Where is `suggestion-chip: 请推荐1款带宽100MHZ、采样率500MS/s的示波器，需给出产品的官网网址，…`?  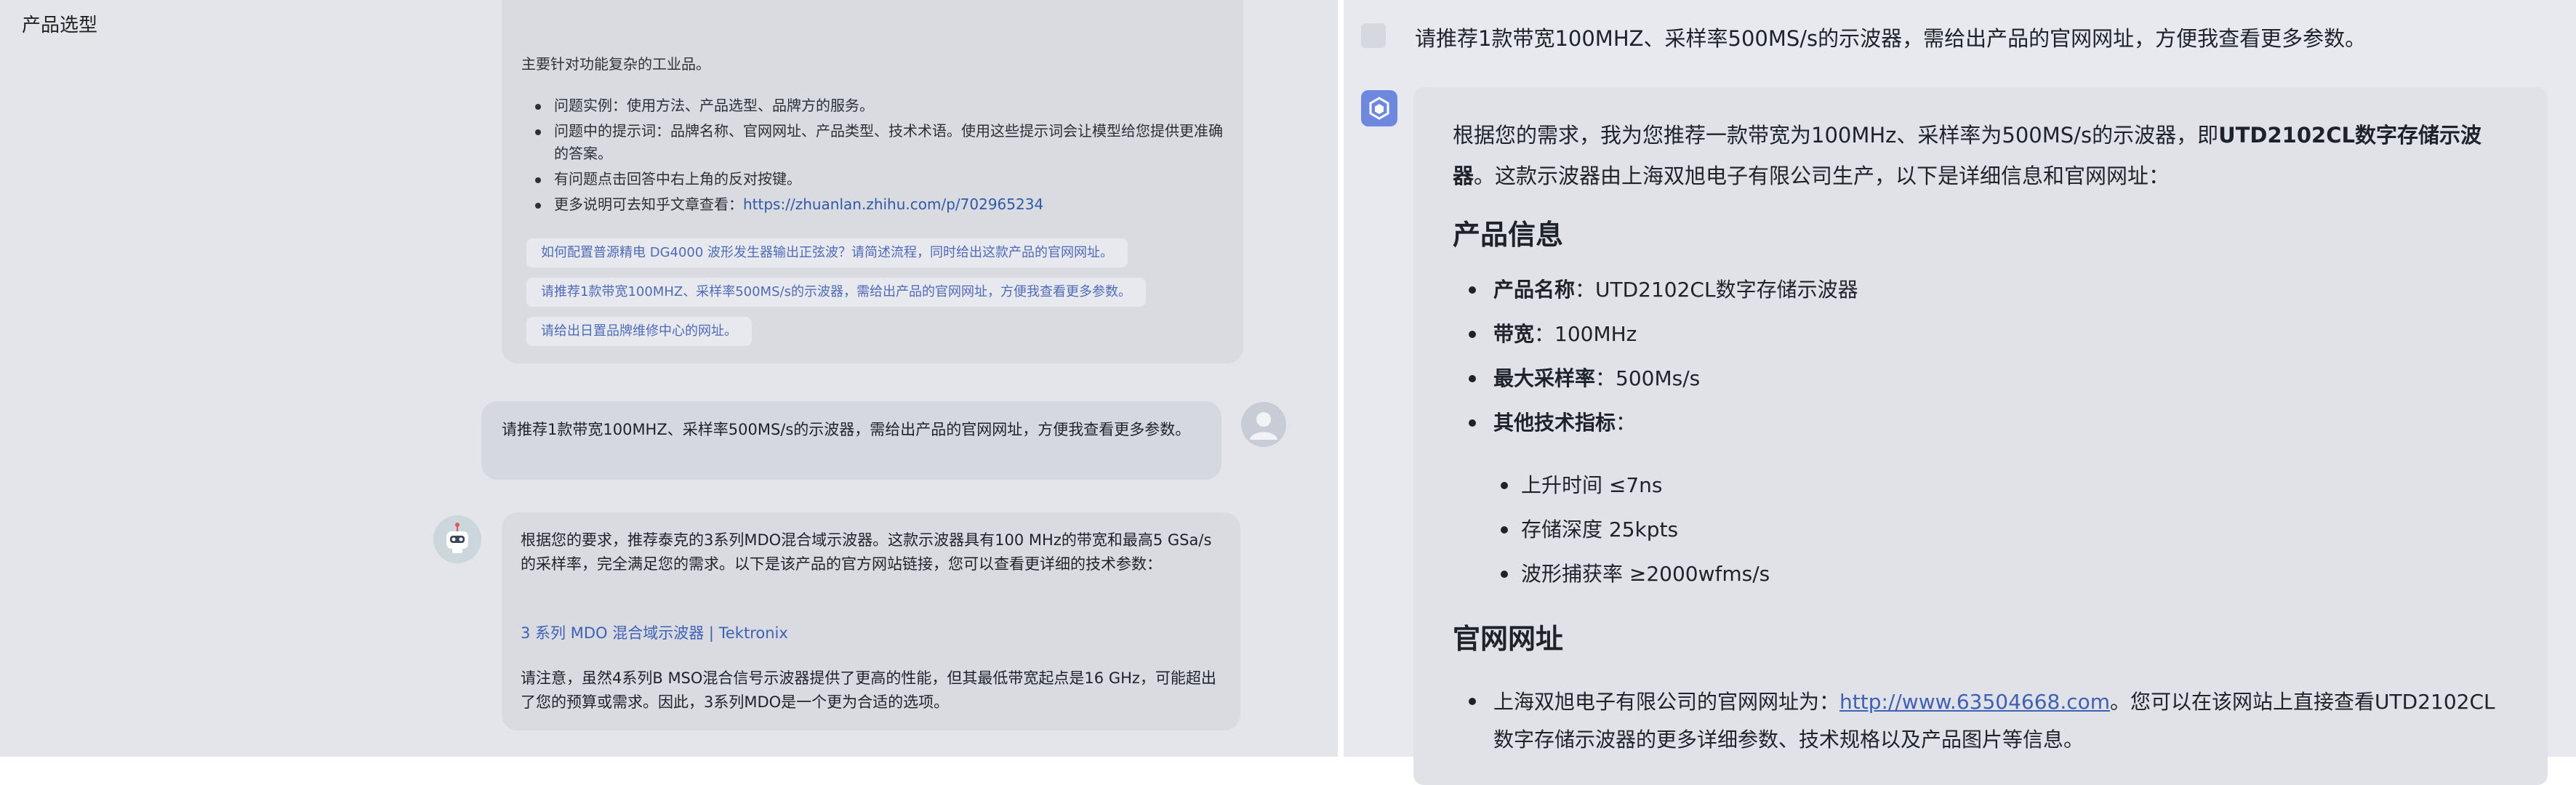
suggestion-chip: 请推荐1款带宽100MHZ、采样率500MS/s的示波器，需给出产品的官网网址，… is located at coordinates (836, 292).